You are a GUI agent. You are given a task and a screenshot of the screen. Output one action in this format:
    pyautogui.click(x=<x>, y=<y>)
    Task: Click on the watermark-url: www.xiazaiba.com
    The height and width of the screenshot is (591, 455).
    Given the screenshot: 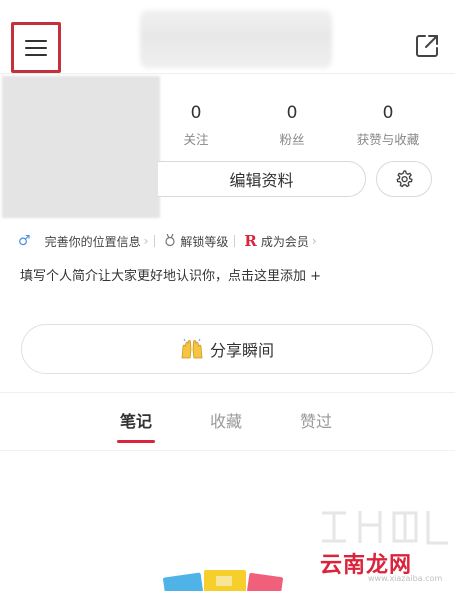 What is the action you would take?
    pyautogui.click(x=405, y=578)
    